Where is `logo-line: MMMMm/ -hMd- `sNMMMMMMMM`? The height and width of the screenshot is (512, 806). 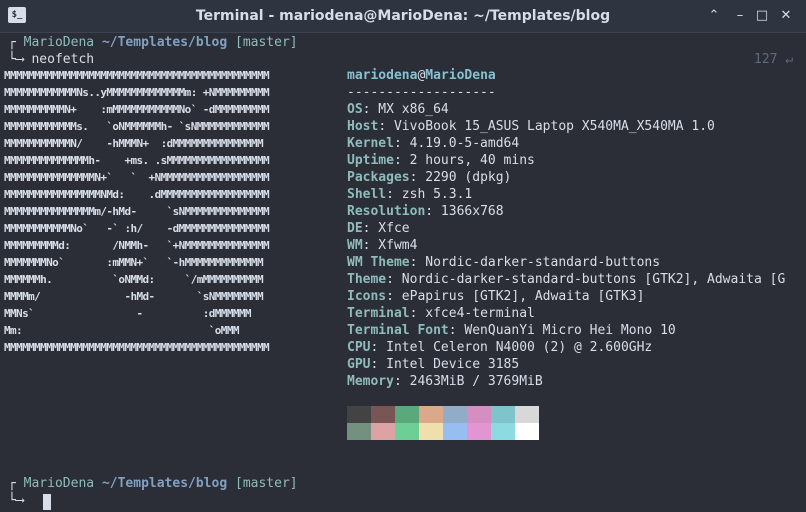
logo-line: MMMMm/ -hMd- `sNMMMMMMMM is located at coordinates (134, 296).